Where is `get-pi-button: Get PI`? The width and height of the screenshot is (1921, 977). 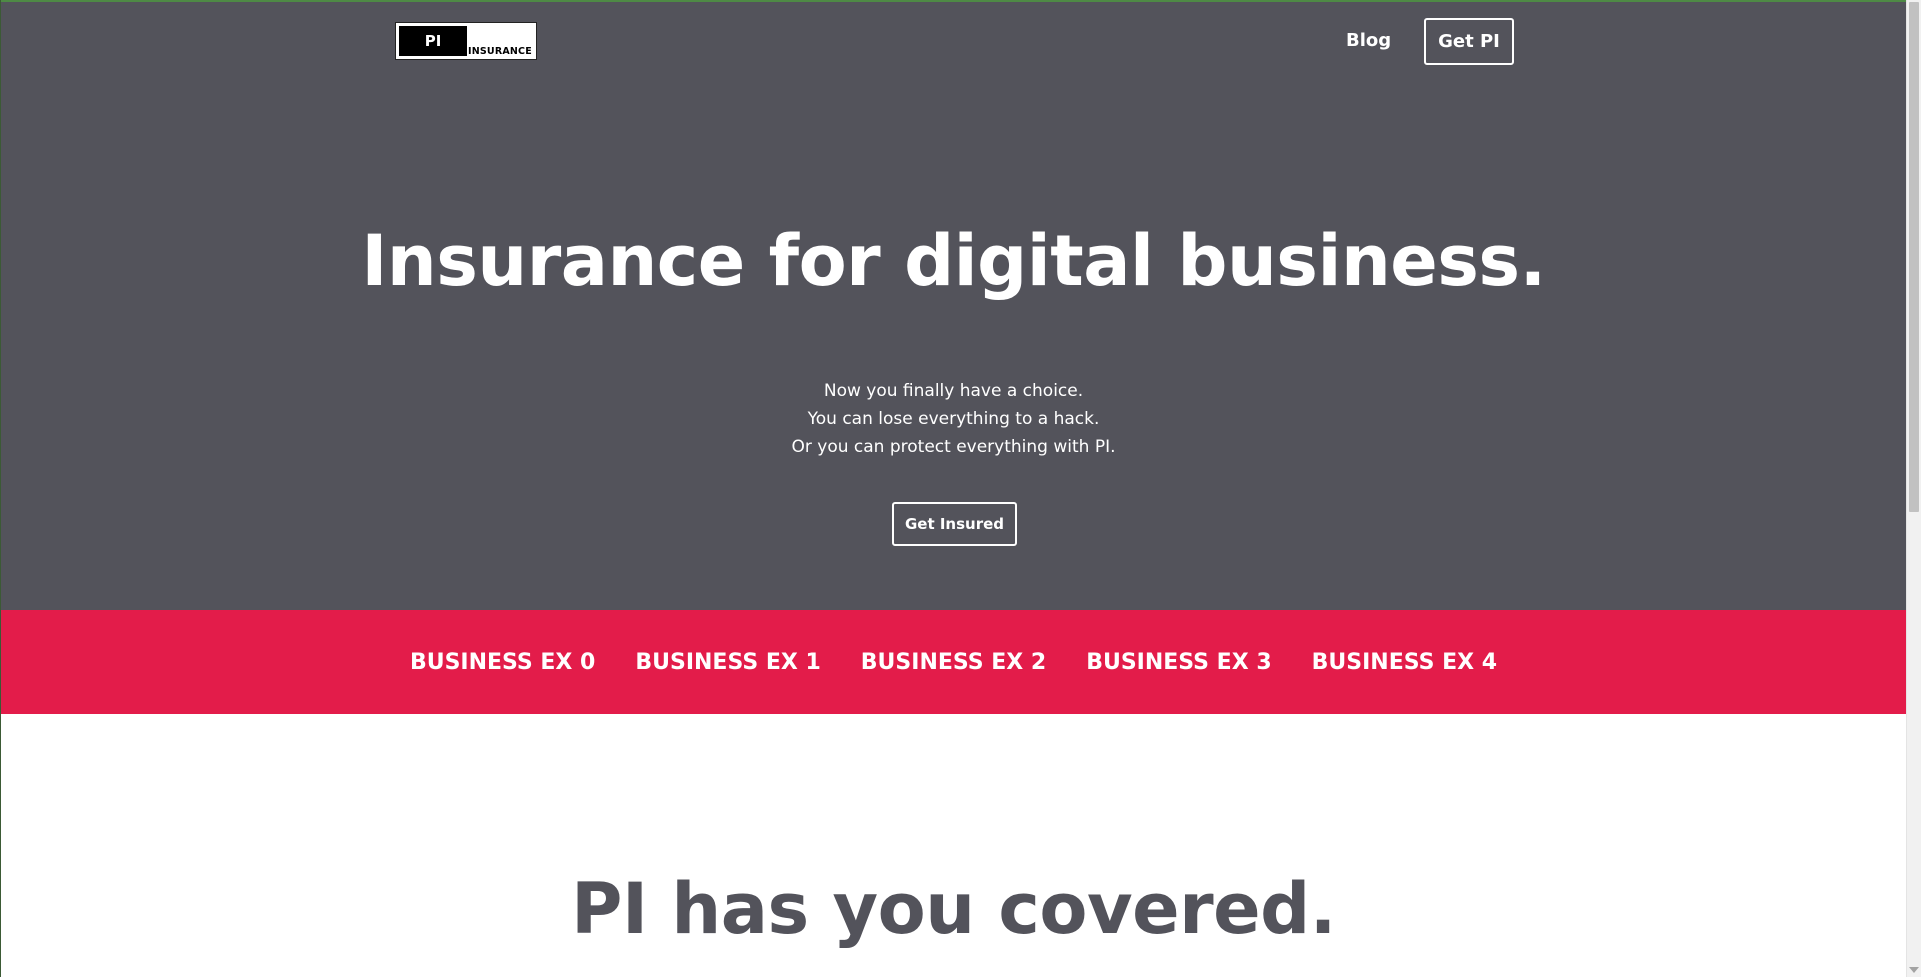 get-pi-button: Get PI is located at coordinates (1469, 41).